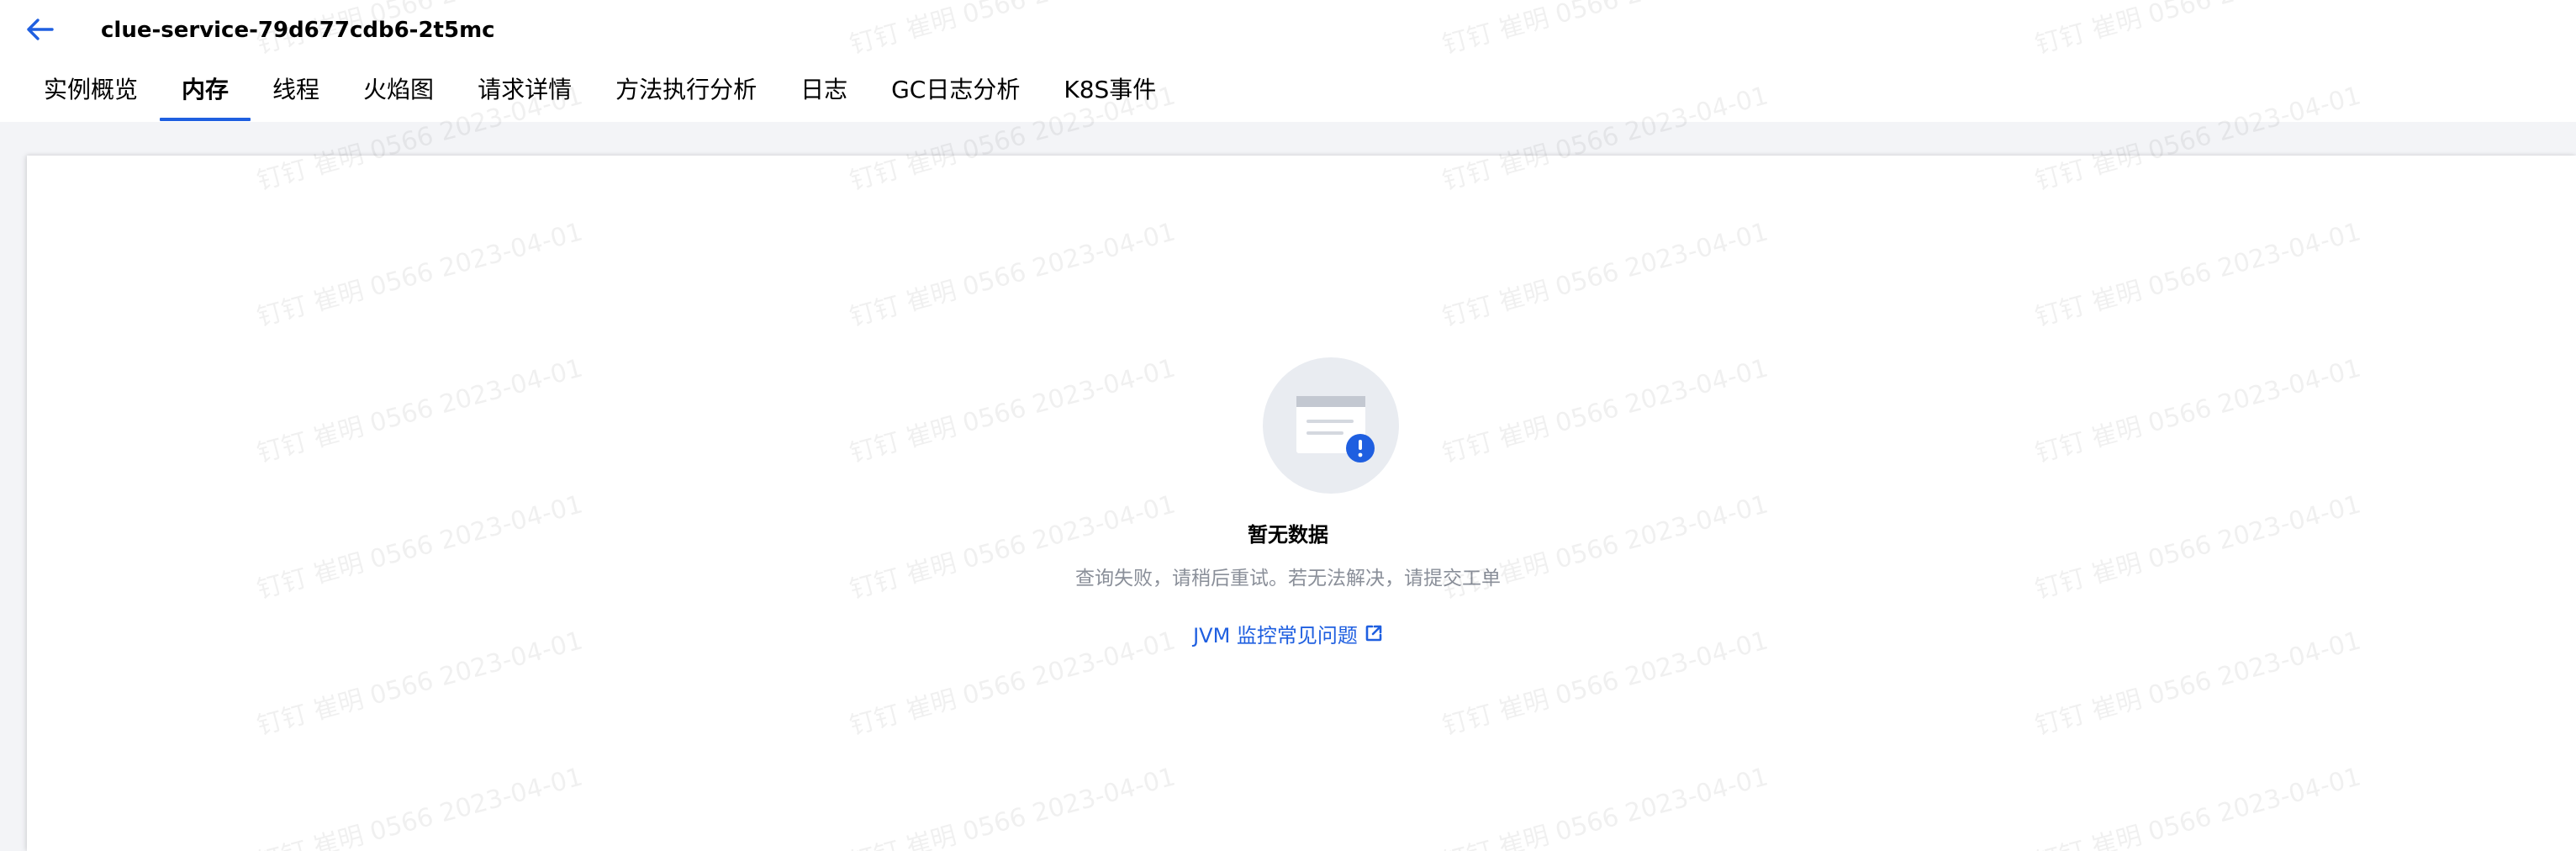 The width and height of the screenshot is (2576, 851). I want to click on tab-method-execution: 方法执行分析, so click(686, 99).